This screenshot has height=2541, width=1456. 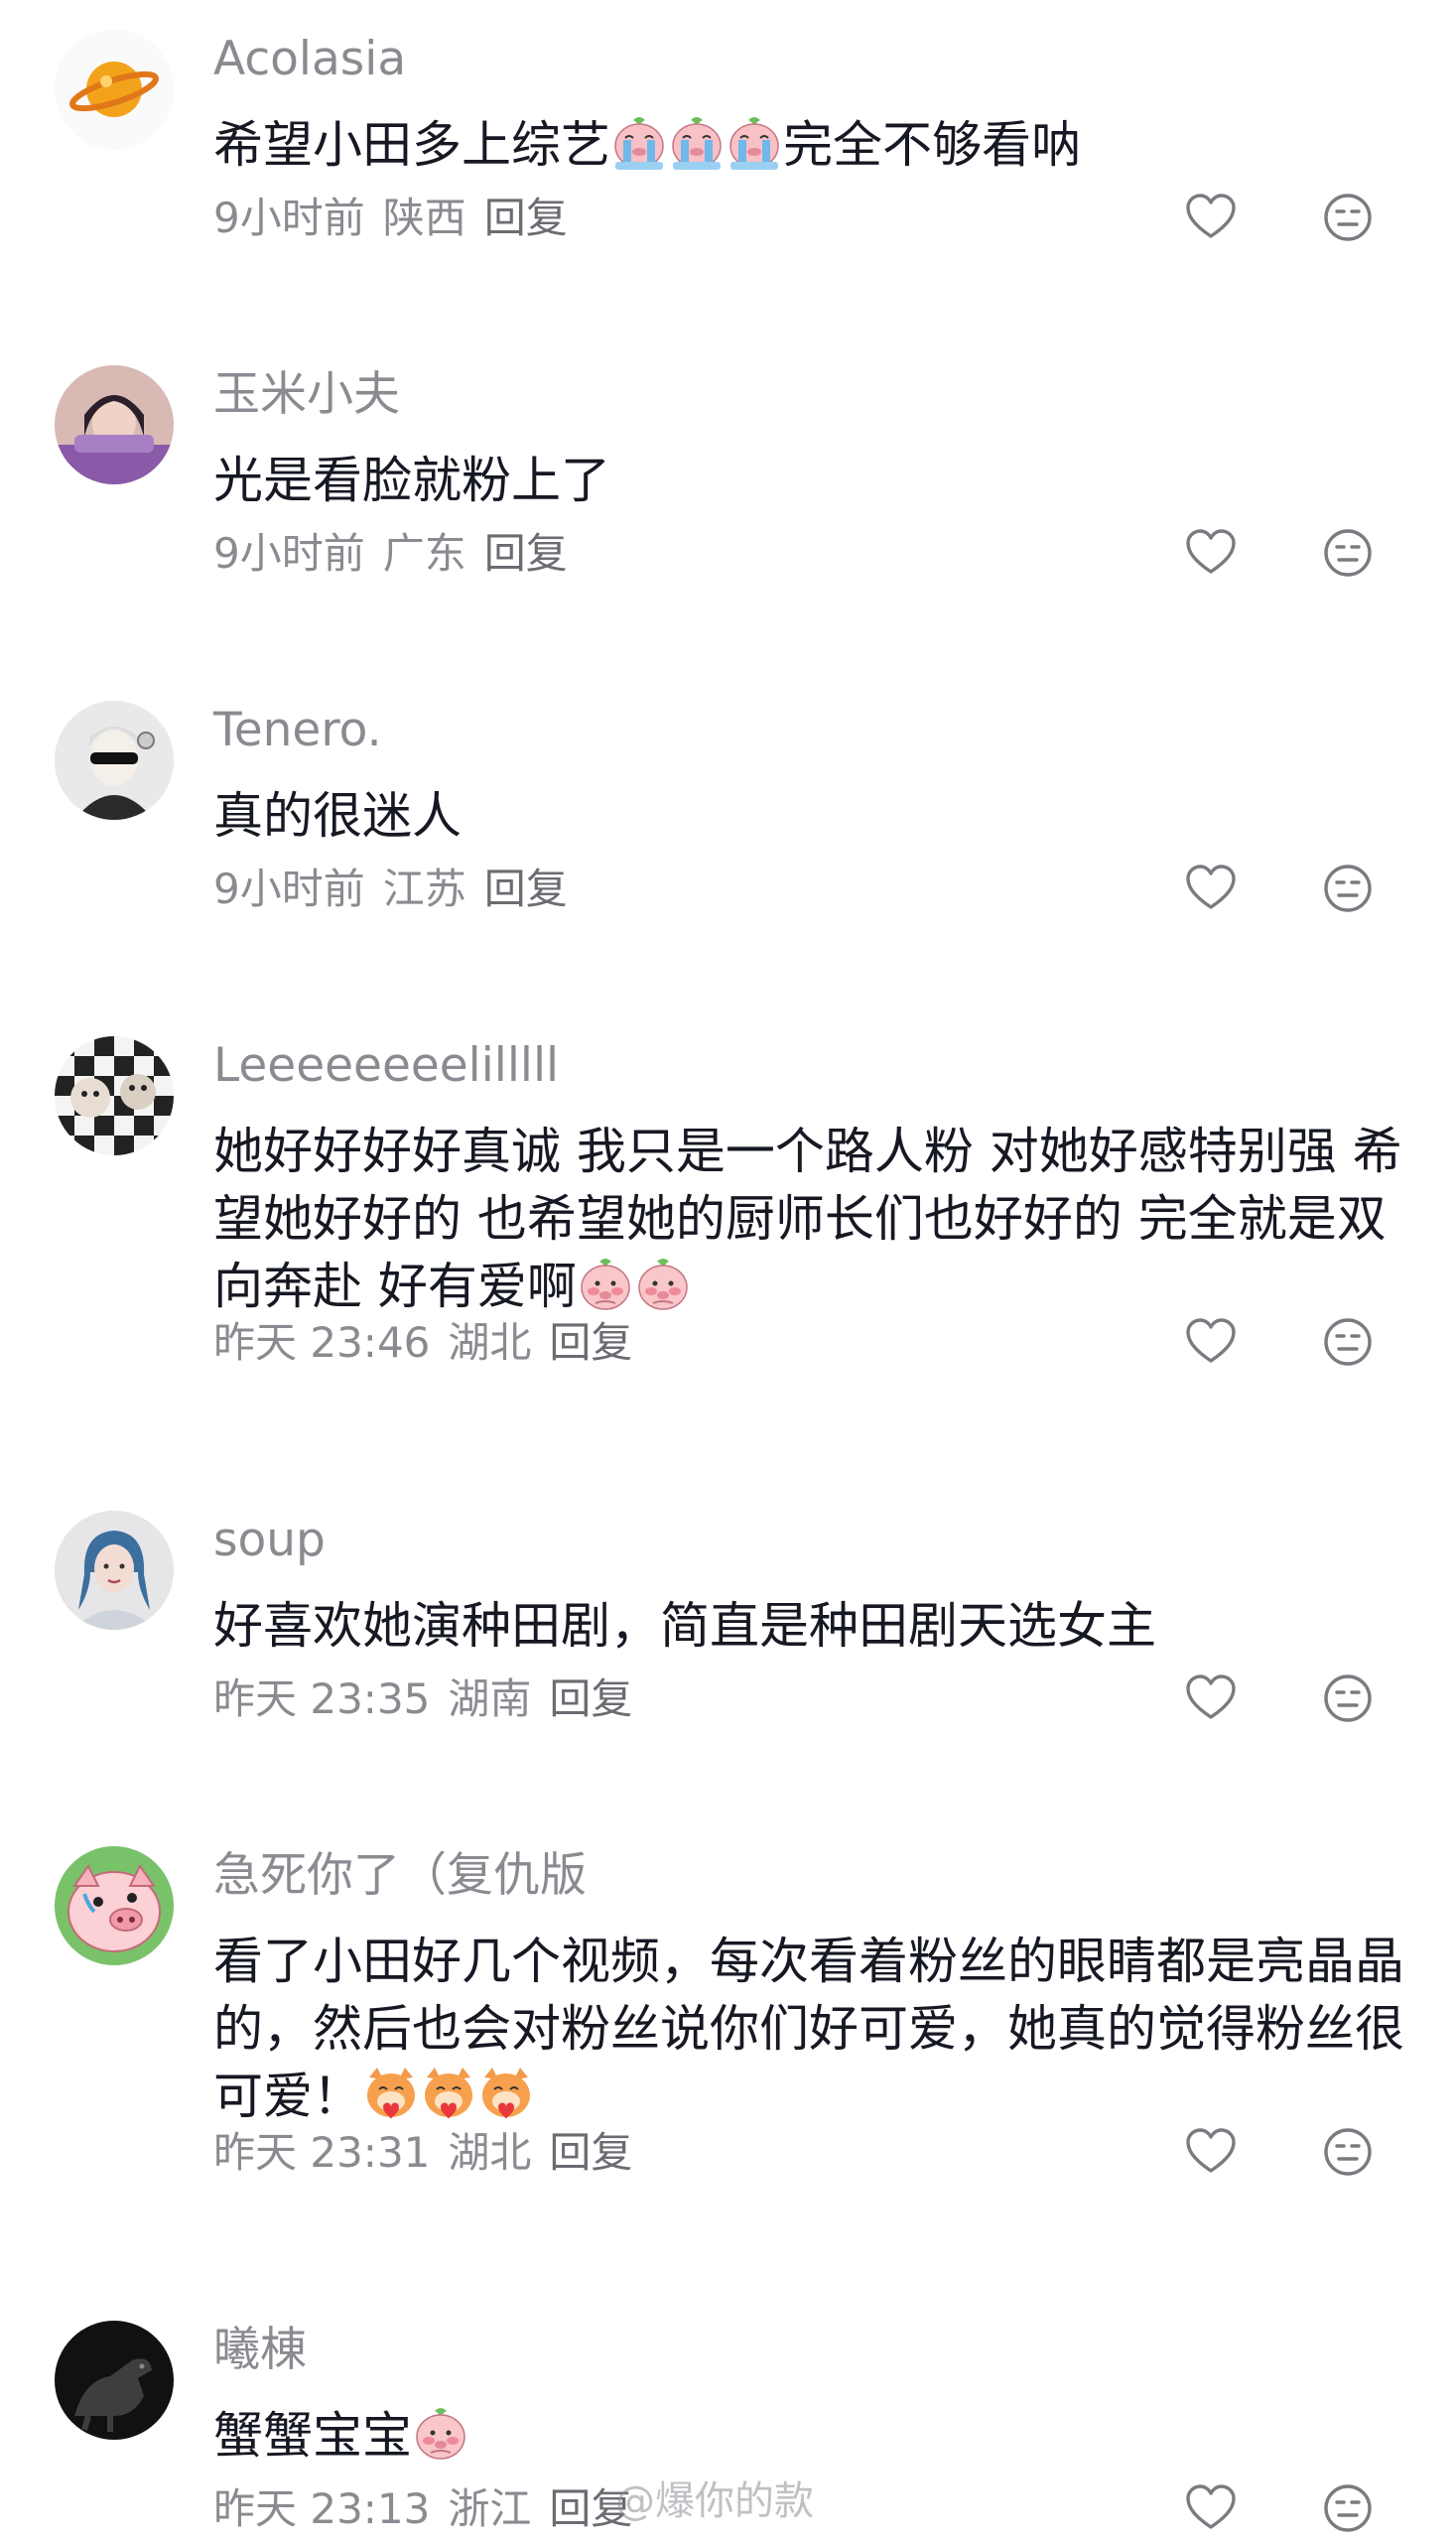 I want to click on comment-meta: 9小时前 陕西 回复, so click(x=399, y=219).